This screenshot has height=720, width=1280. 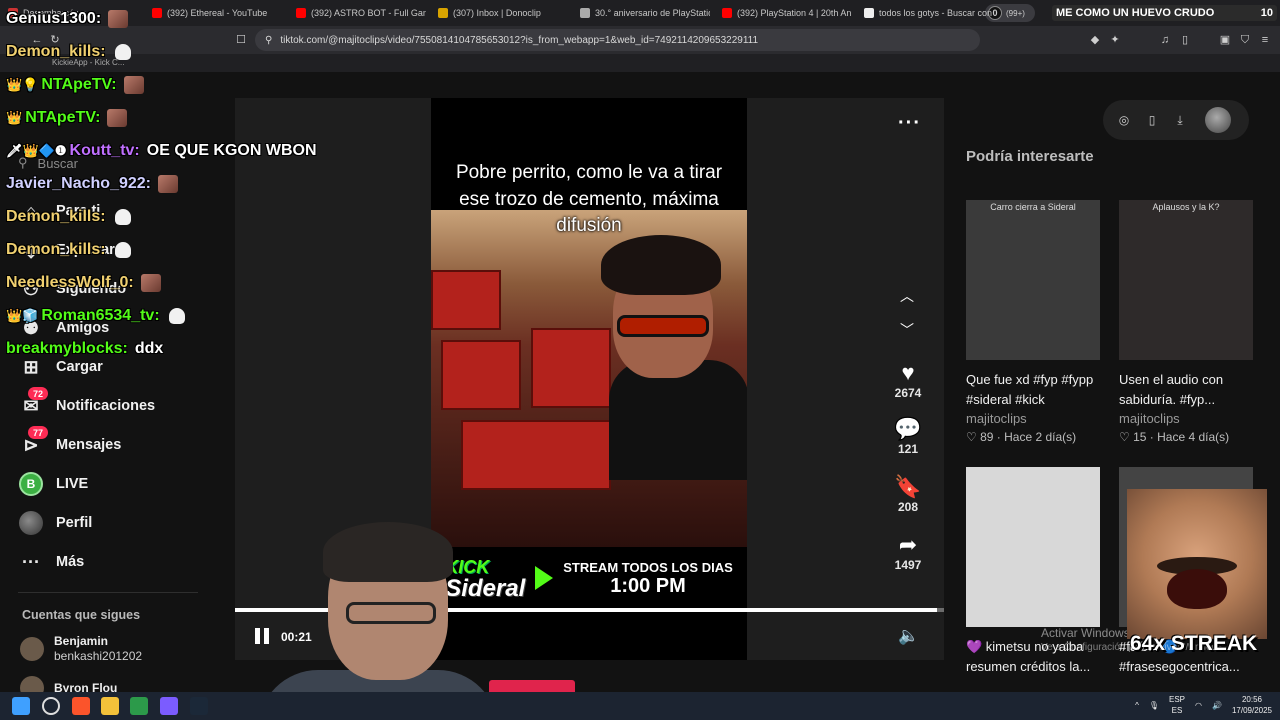 I want to click on language-indicator: ESP ES, so click(x=1177, y=705).